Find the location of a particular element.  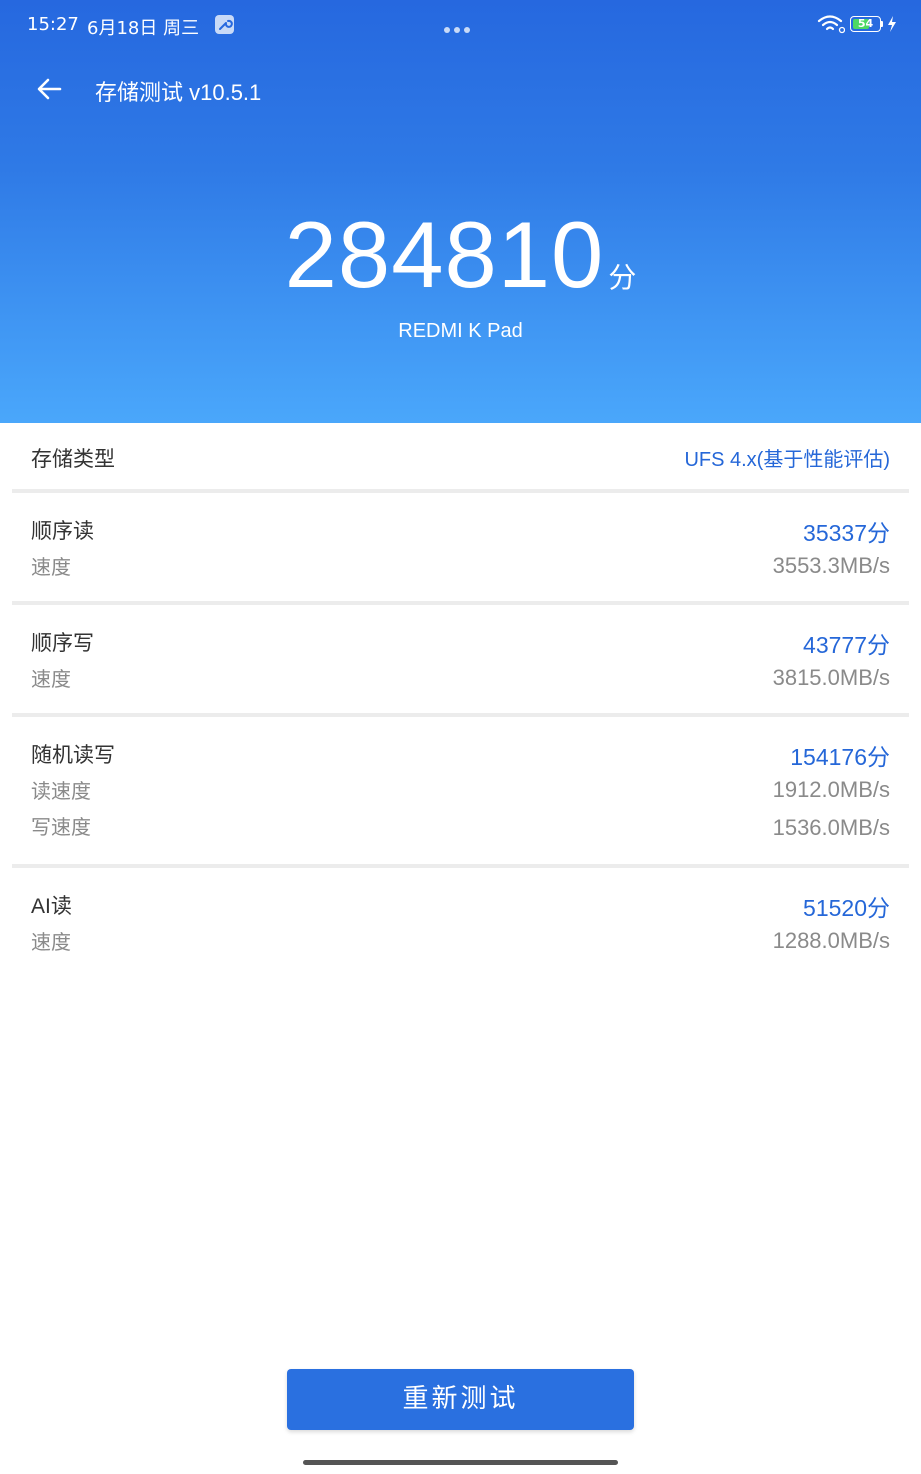

random-write-speed: 1536.0MB/s is located at coordinates (831, 827).